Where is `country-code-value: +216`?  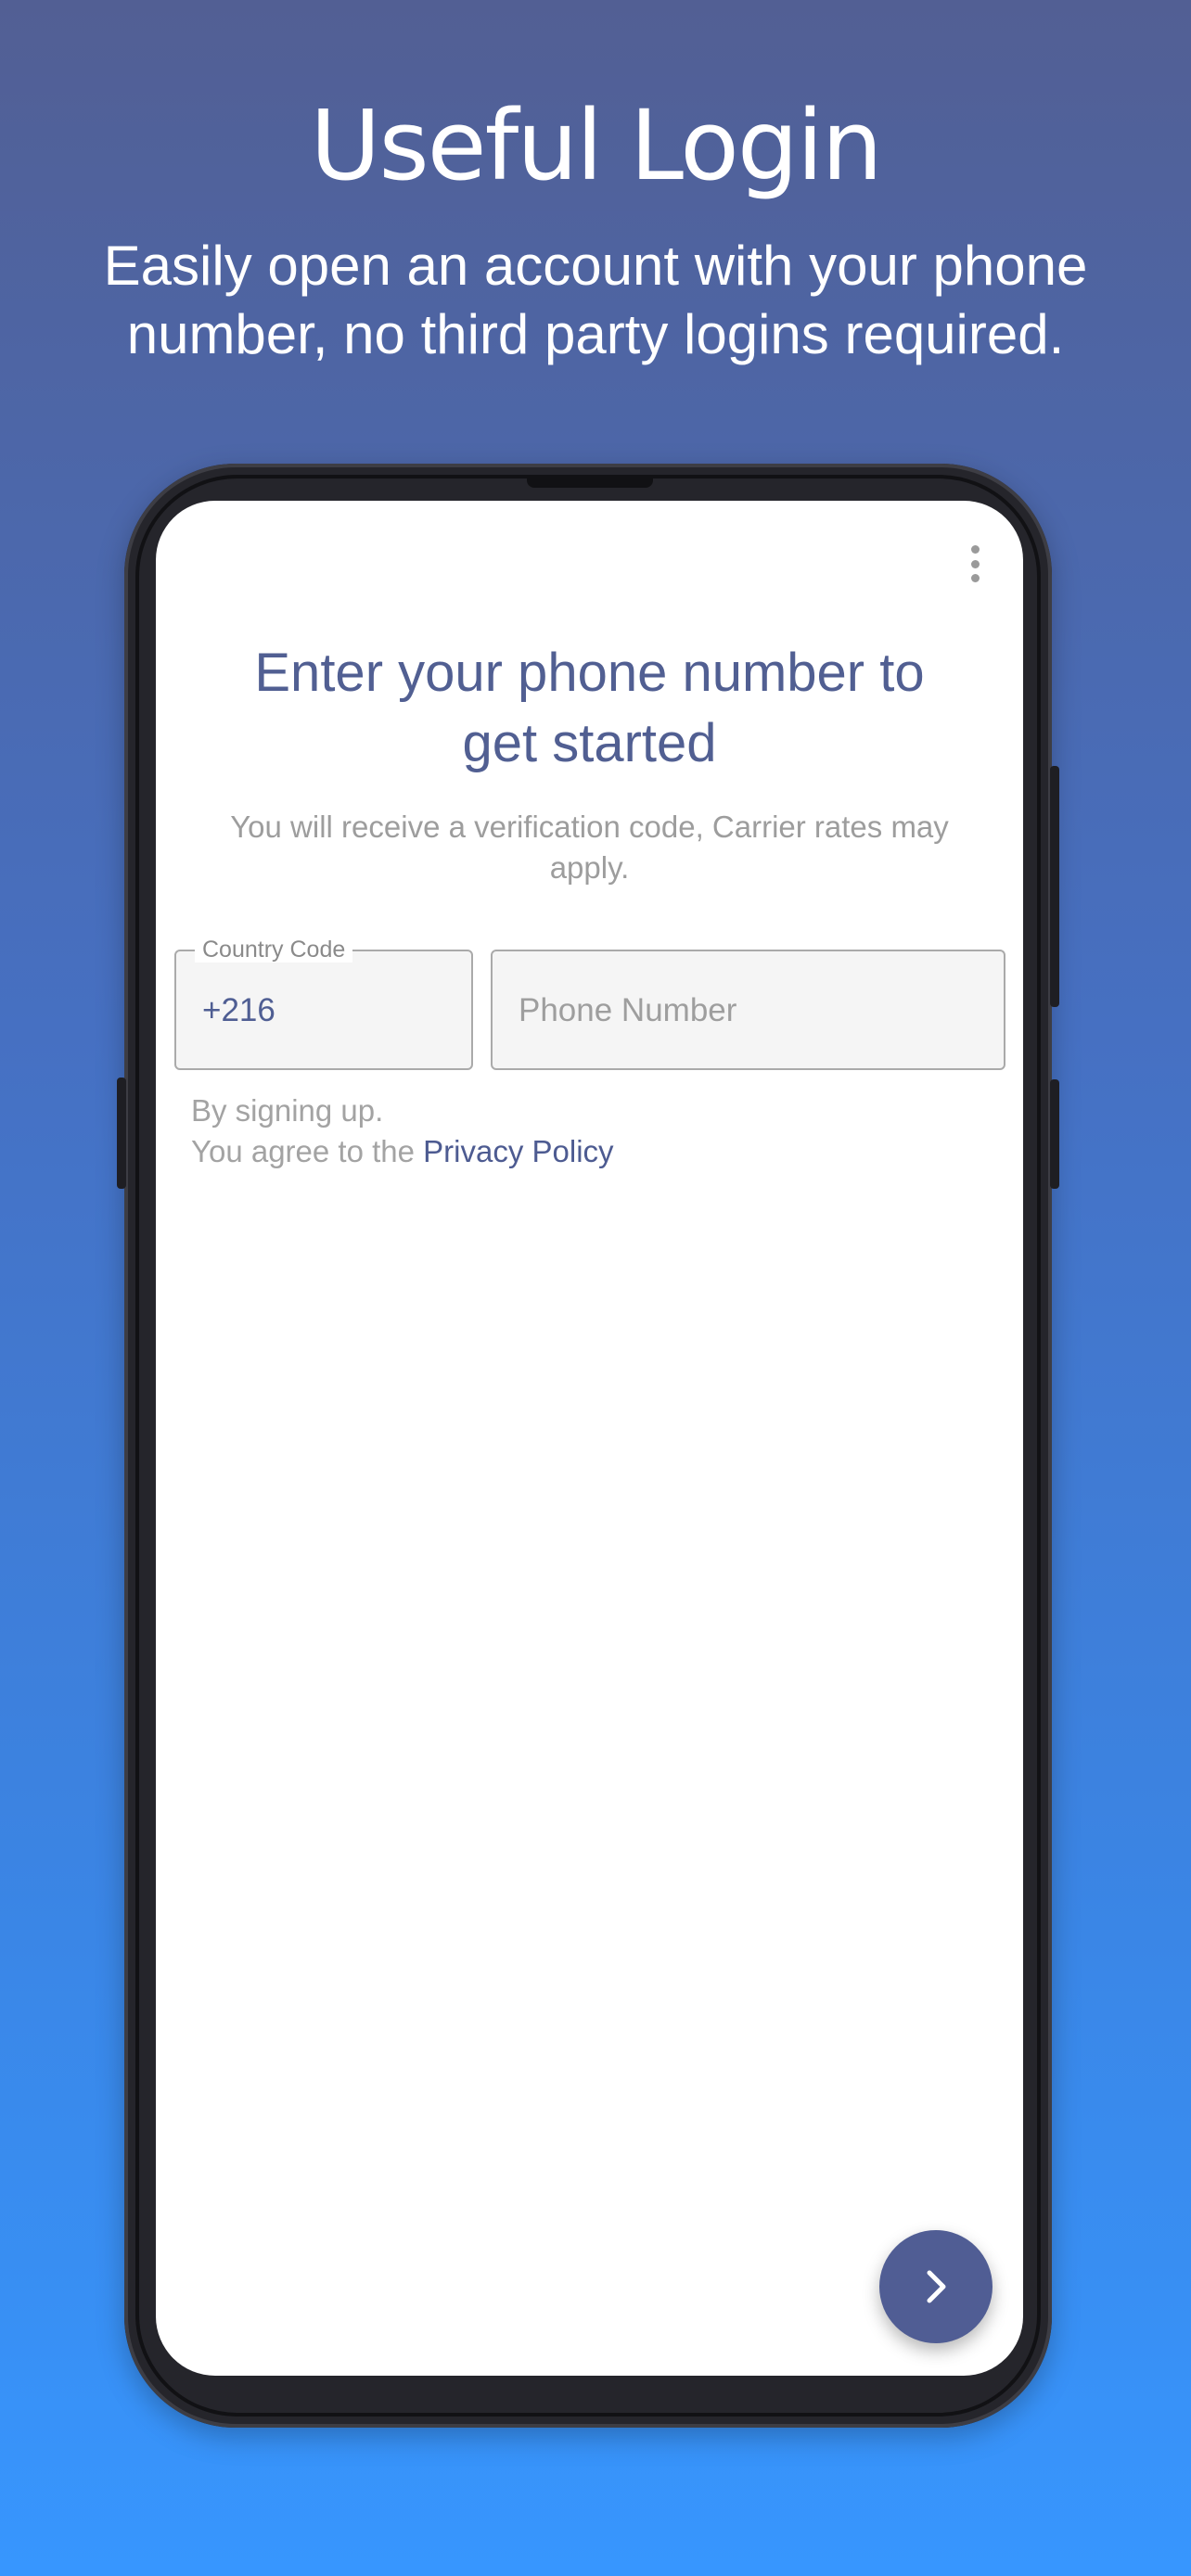
country-code-value: +216 is located at coordinates (238, 1010).